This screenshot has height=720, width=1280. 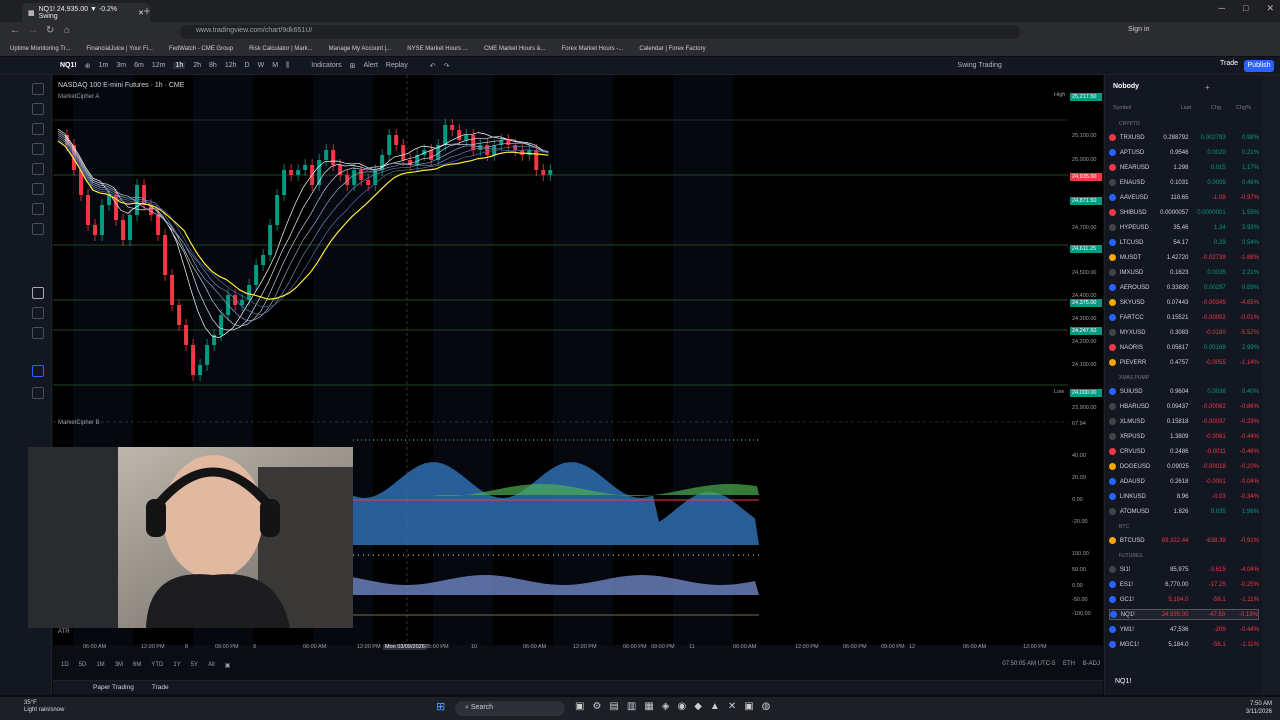 What do you see at coordinates (33, 30) in the screenshot?
I see `forward-icon: →` at bounding box center [33, 30].